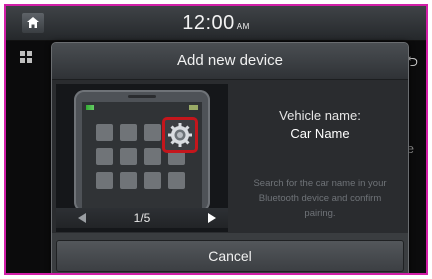 Image resolution: width=432 pixels, height=279 pixels. What do you see at coordinates (142, 96) in the screenshot?
I see `phone-speaker` at bounding box center [142, 96].